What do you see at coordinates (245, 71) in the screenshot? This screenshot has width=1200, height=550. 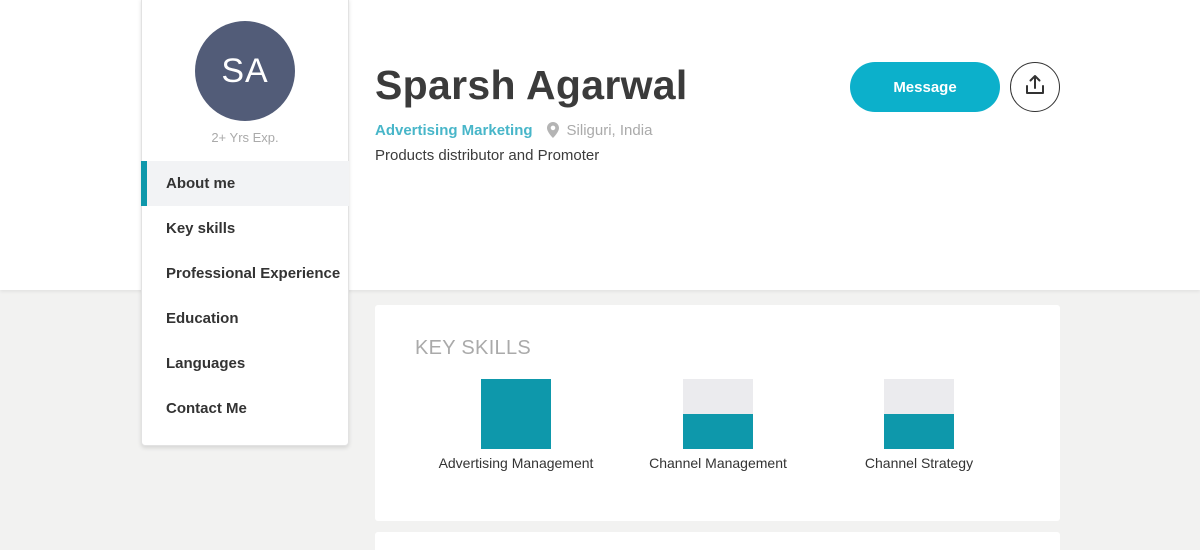 I see `avatar: SA` at bounding box center [245, 71].